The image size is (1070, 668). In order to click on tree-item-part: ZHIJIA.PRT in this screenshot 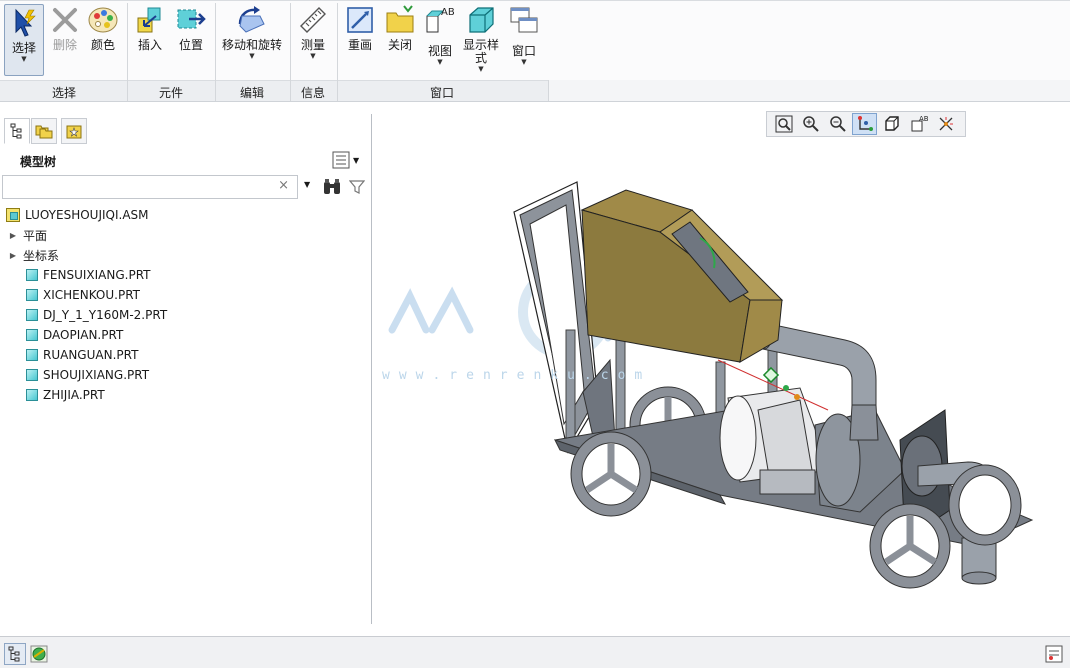, I will do `click(65, 395)`.